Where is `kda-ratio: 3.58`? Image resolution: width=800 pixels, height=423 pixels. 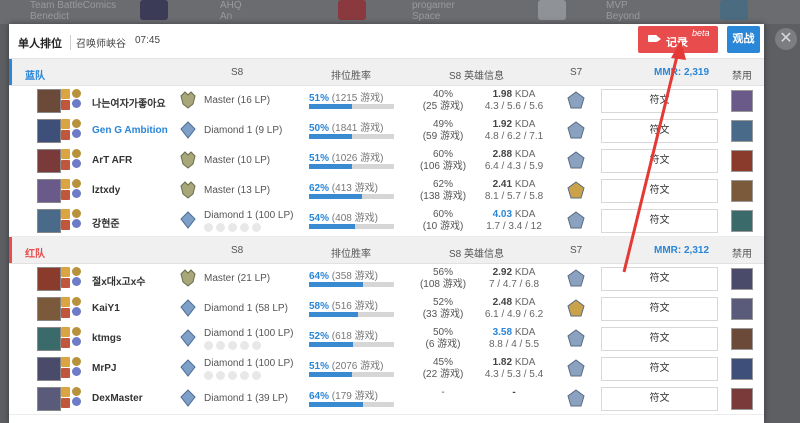 kda-ratio: 3.58 is located at coordinates (502, 332).